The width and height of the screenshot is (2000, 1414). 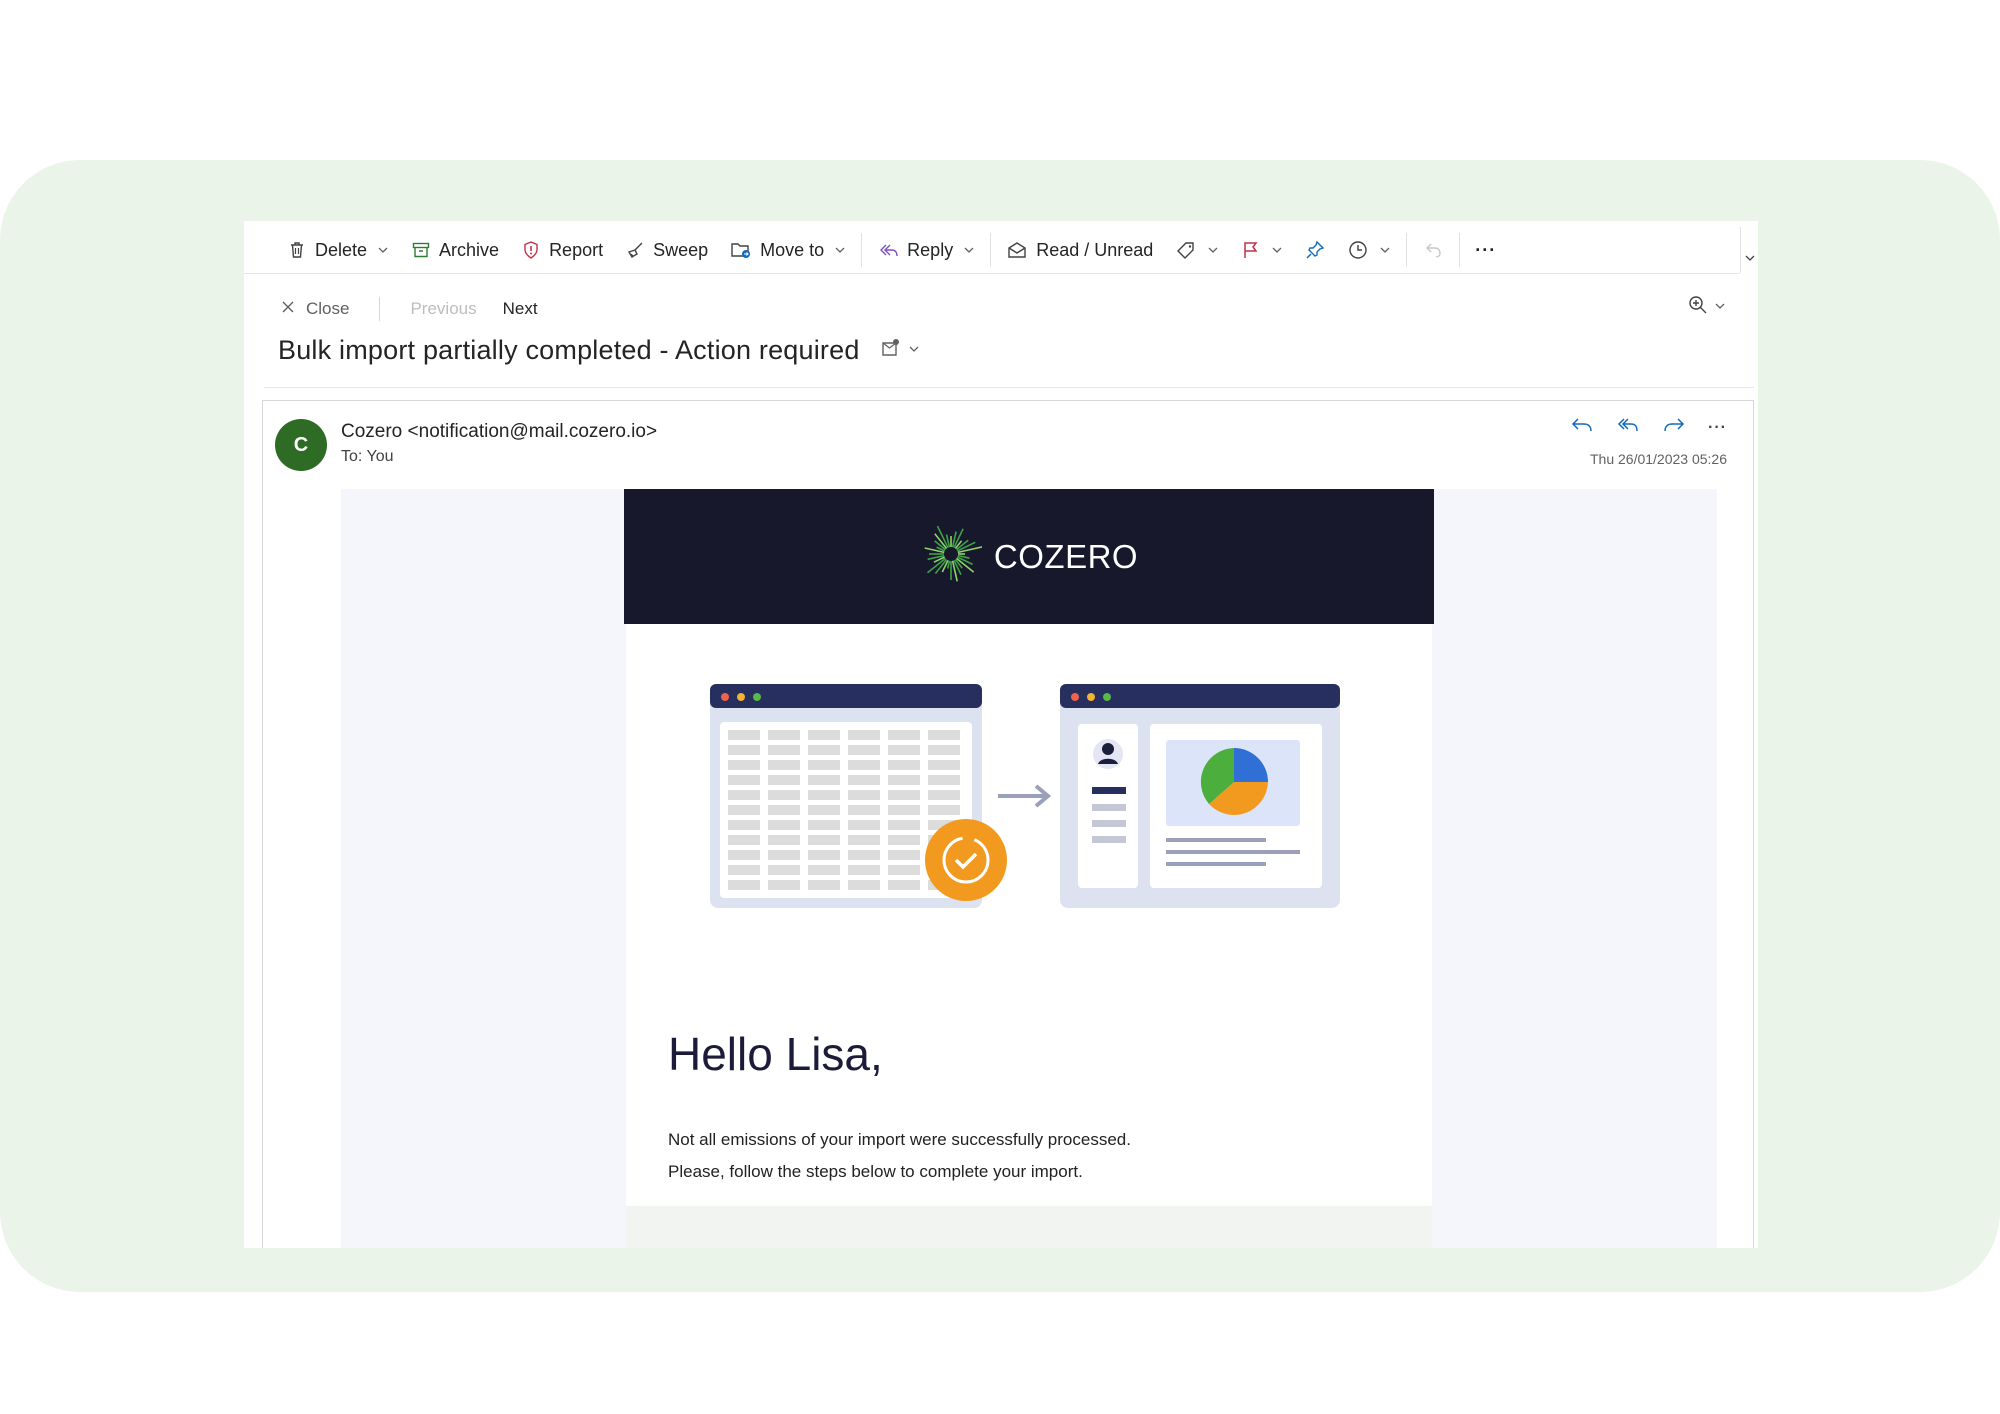 I want to click on next-button: Next, so click(x=520, y=309).